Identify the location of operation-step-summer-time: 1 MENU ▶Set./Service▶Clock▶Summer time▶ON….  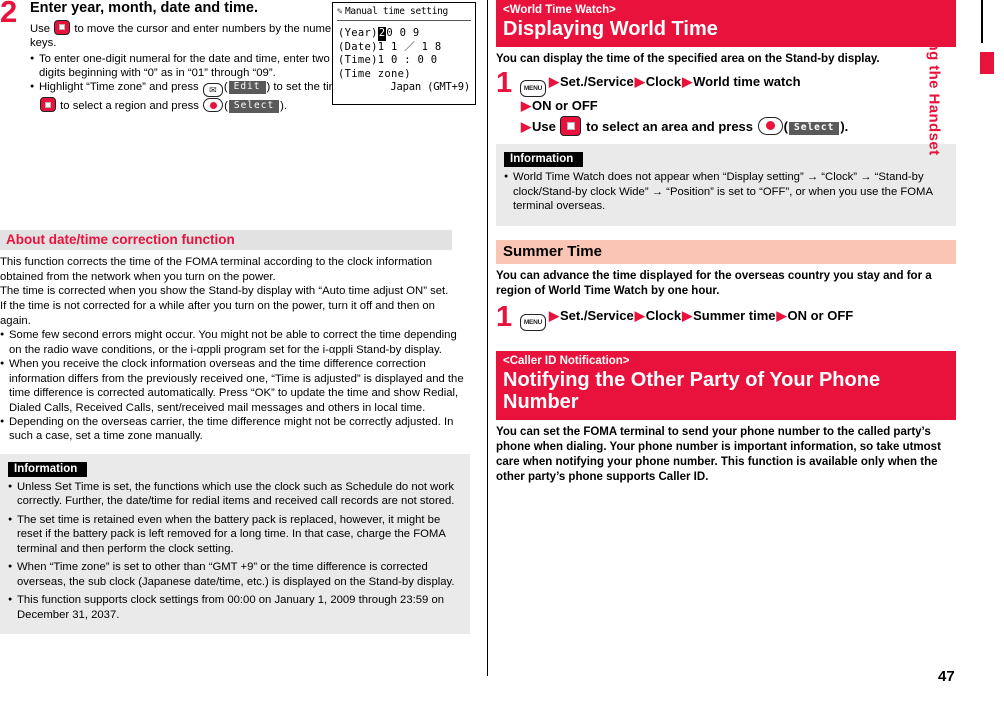
(726, 316).